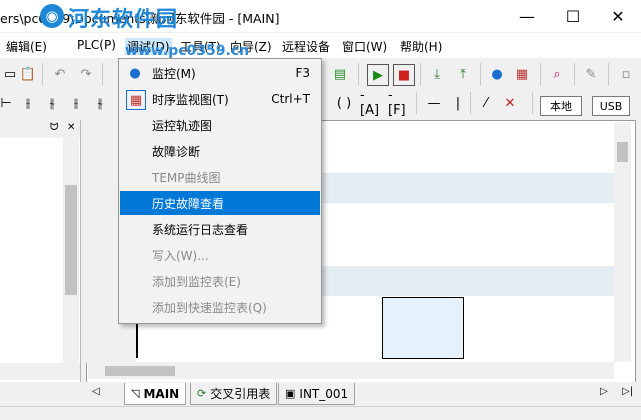  What do you see at coordinates (96, 391) in the screenshot?
I see `tab-scroll-left-icon: ◁` at bounding box center [96, 391].